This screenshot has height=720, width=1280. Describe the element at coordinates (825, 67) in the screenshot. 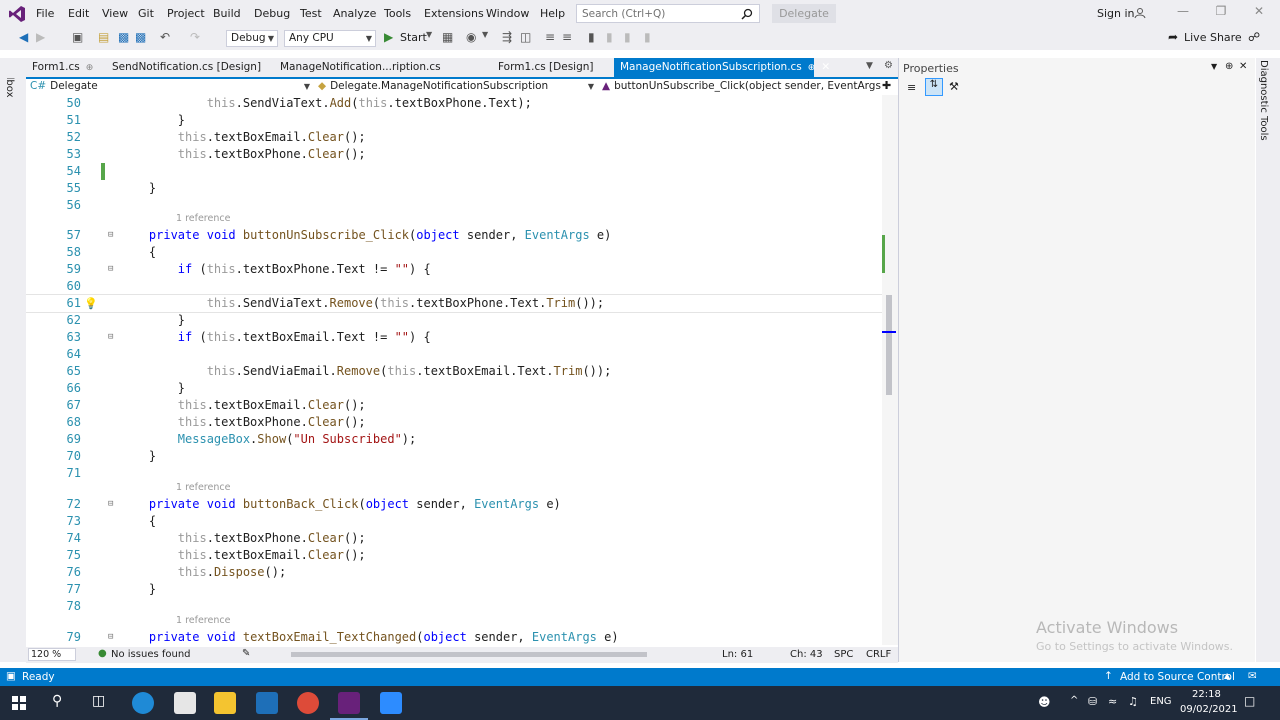

I see `close-tab-icon: ✕` at that location.